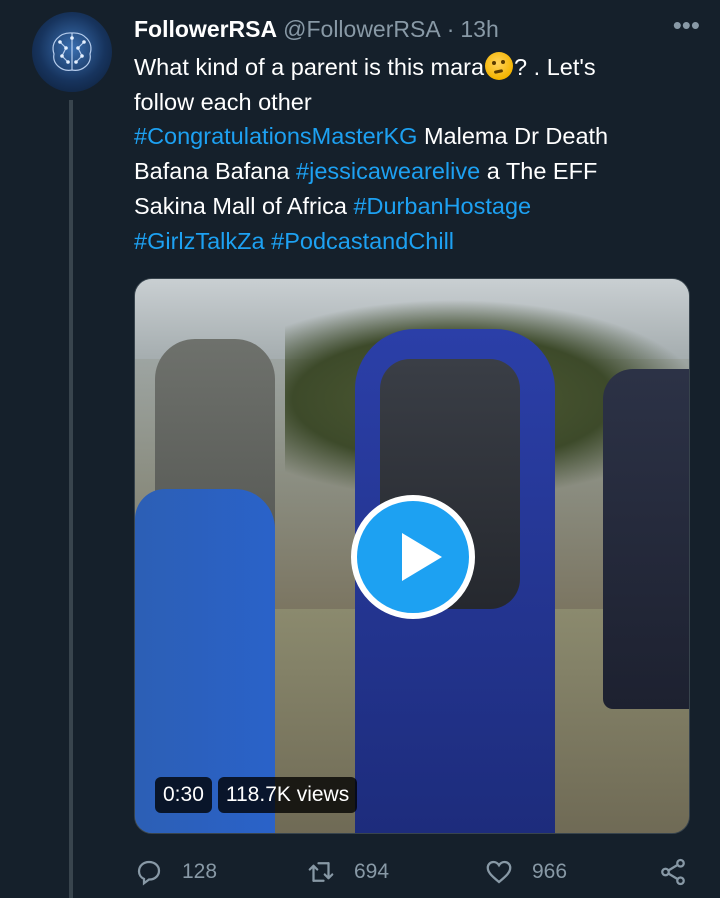 The image size is (720, 898). Describe the element at coordinates (414, 872) in the screenshot. I see `tweet-actions: 128 694 966` at that location.